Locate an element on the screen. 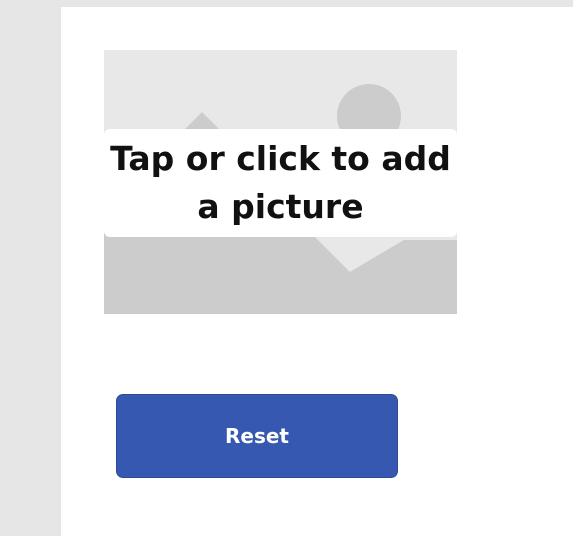  add-picture-label: Tap or click to add a picture is located at coordinates (280, 182).